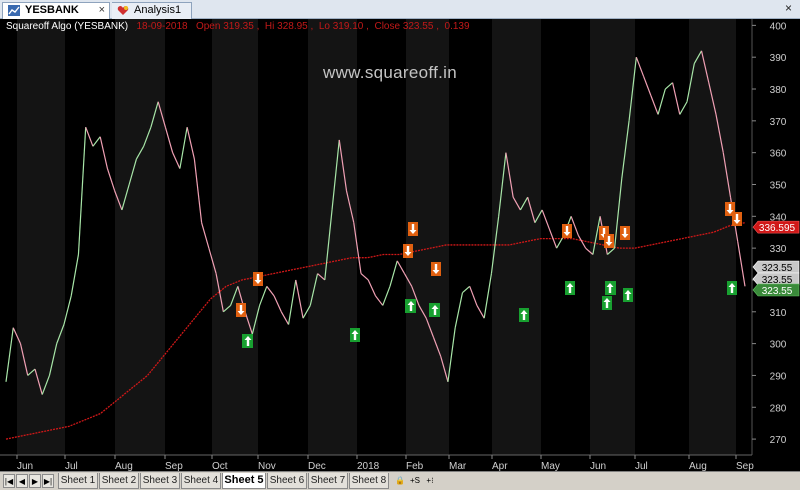  I want to click on y-tick-label: 330, so click(778, 249).